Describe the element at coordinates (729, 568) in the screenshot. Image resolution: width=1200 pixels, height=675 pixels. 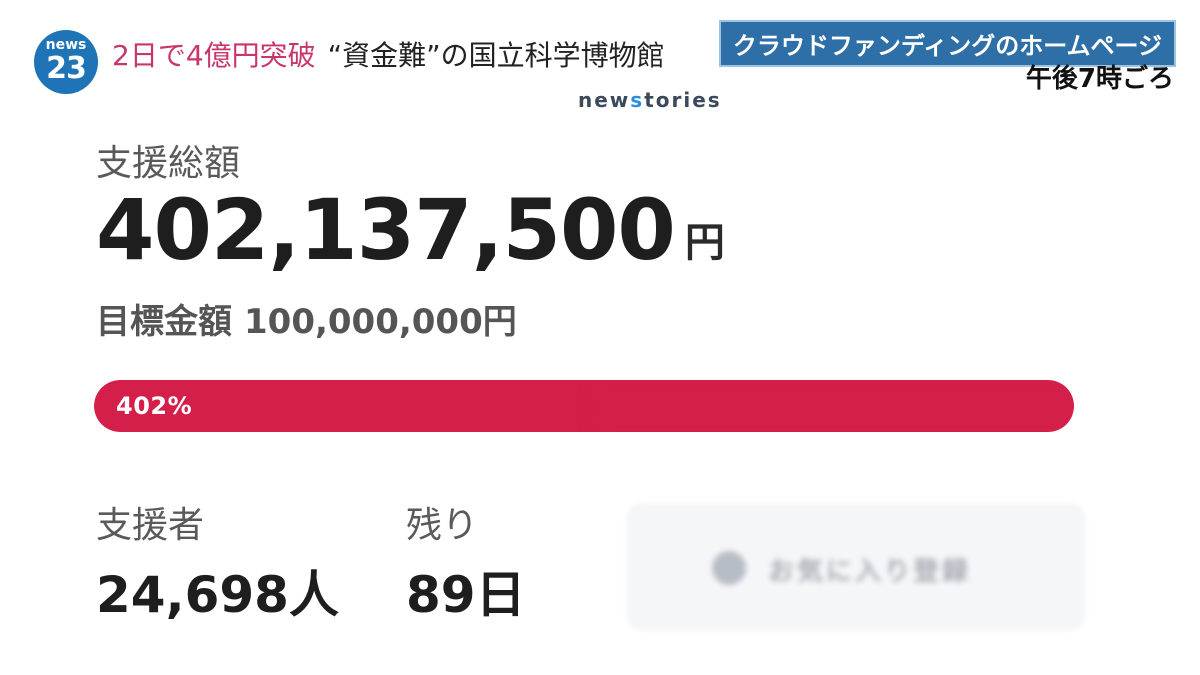
I see `heart-icon` at that location.